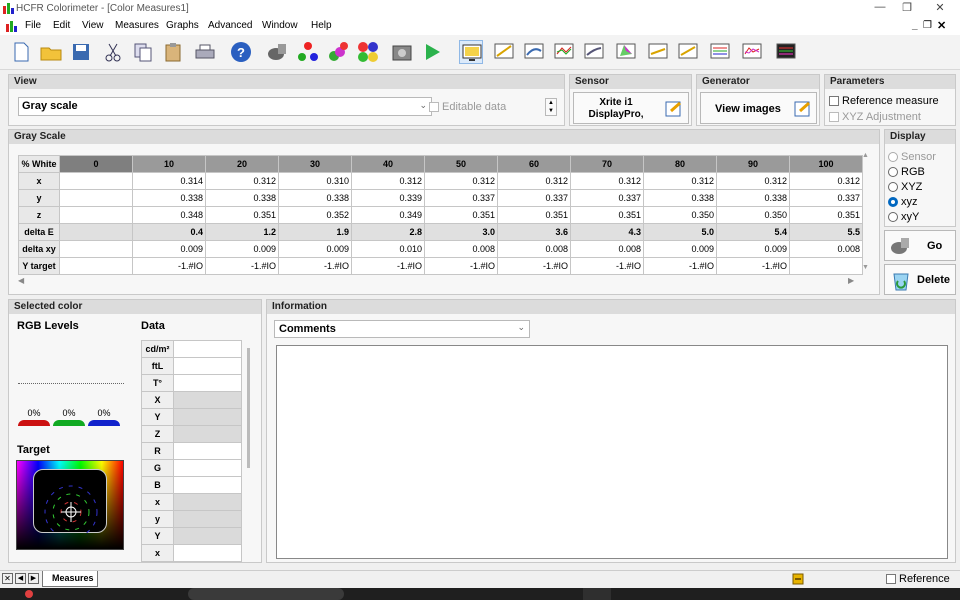 The width and height of the screenshot is (960, 600). Describe the element at coordinates (851, 280) in the screenshot. I see `scroll-right-icon: ▶` at that location.